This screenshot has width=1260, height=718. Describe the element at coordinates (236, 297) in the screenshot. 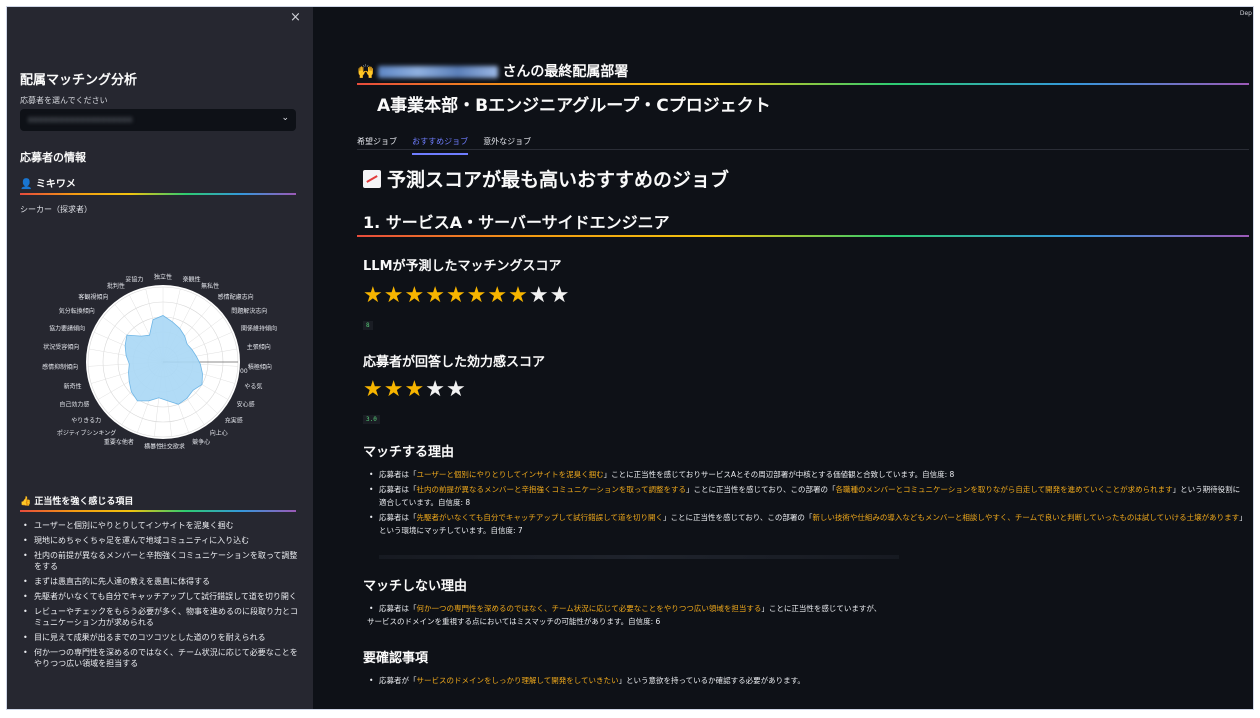

I see `radar-axis-label: 感情配慮志向` at that location.